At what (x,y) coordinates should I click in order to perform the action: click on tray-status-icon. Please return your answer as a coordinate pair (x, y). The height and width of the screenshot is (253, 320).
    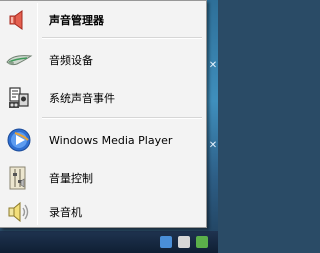
    Looking at the image, I should click on (202, 242).